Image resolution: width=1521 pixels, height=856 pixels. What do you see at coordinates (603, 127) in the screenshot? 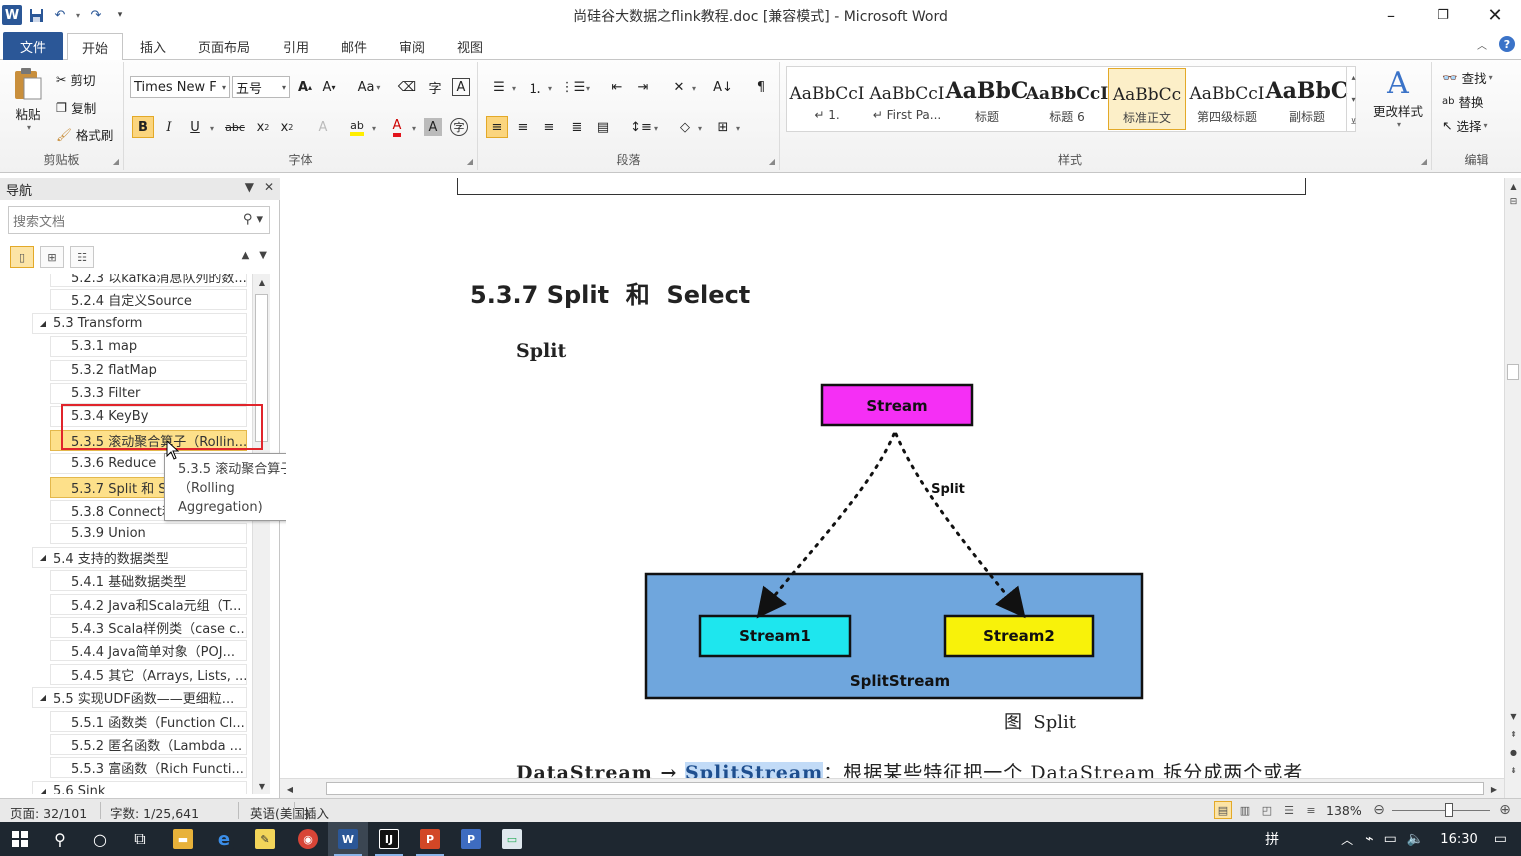
I see `distribute-button: ▤` at bounding box center [603, 127].